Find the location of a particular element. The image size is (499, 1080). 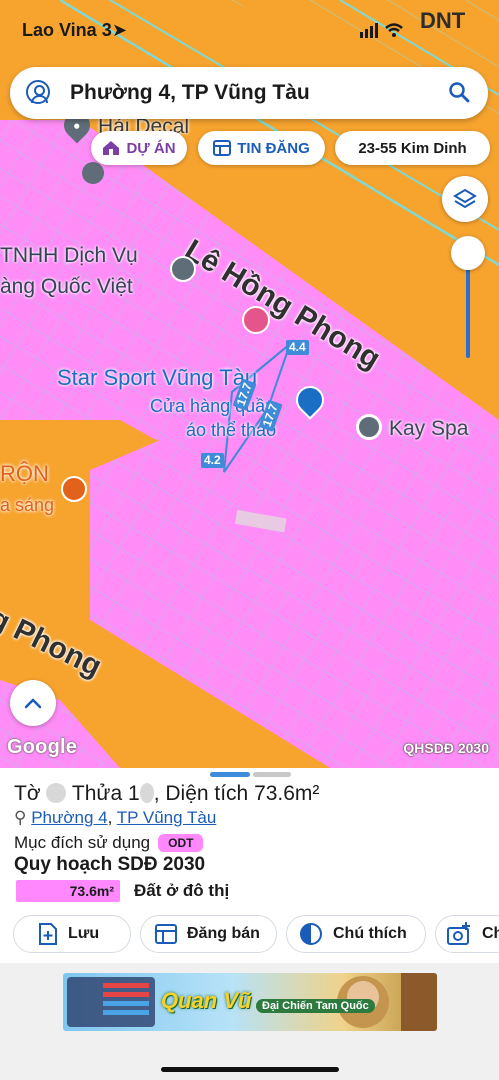

sell-label: Đăng bán is located at coordinates (223, 933).